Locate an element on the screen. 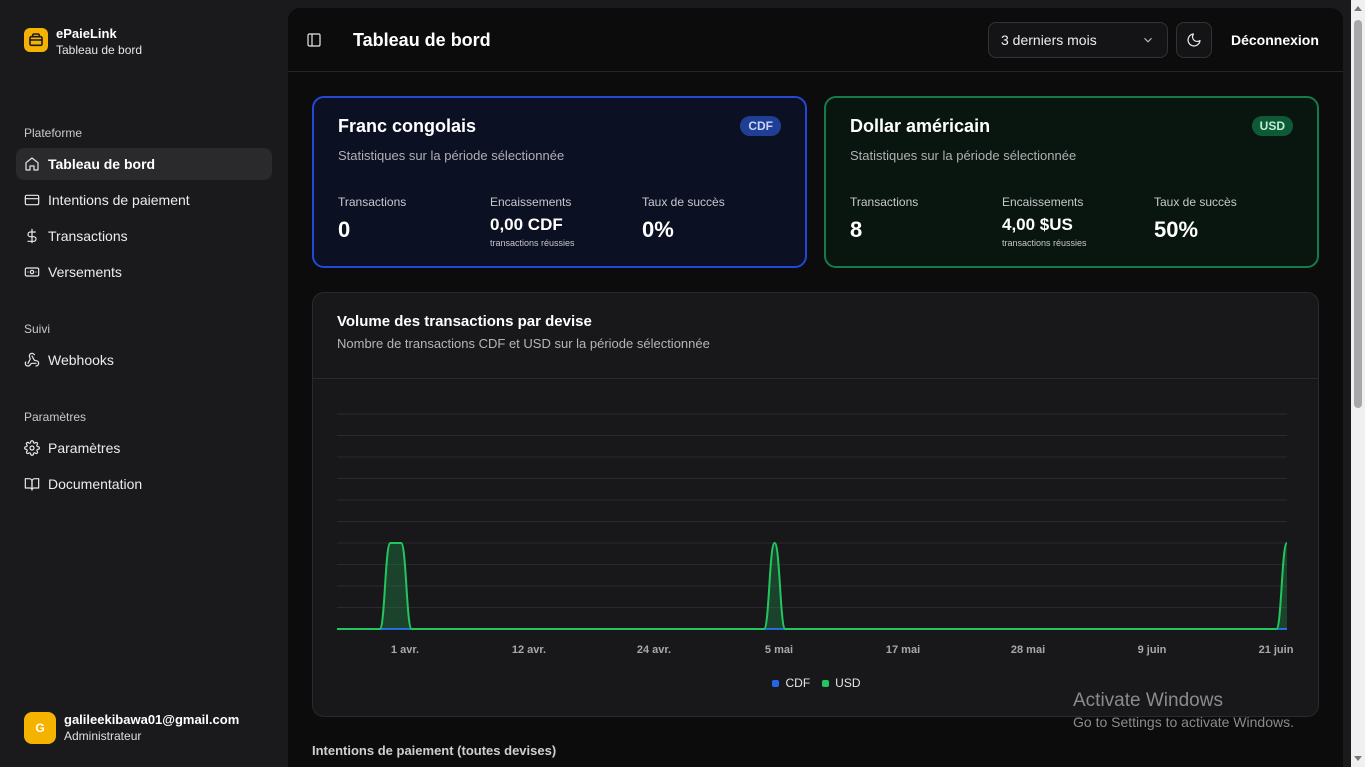 Image resolution: width=1365 pixels, height=767 pixels. banknote-icon is located at coordinates (32, 272).